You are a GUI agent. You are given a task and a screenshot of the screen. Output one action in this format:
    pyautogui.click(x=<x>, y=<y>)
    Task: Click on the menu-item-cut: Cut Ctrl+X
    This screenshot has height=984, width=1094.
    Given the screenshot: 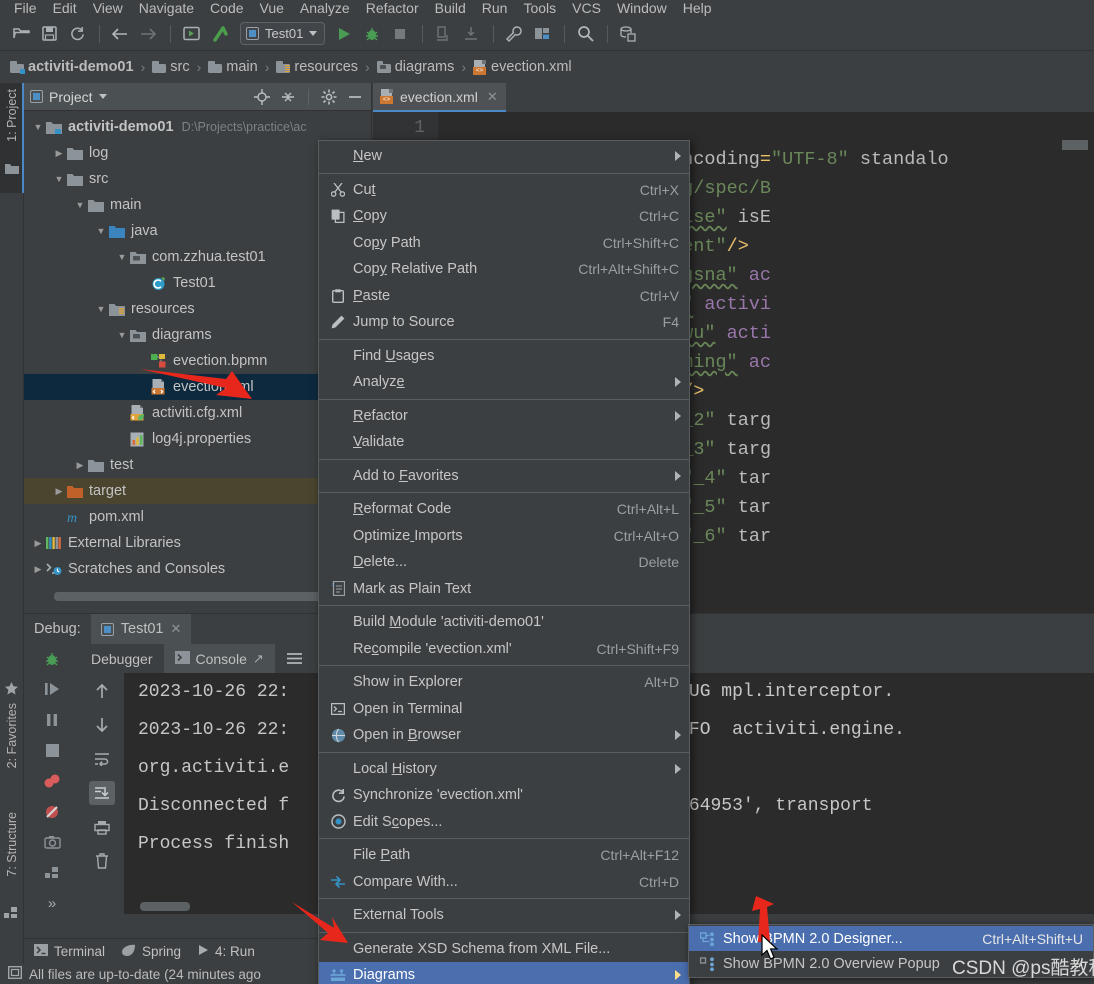 What is the action you would take?
    pyautogui.click(x=504, y=190)
    